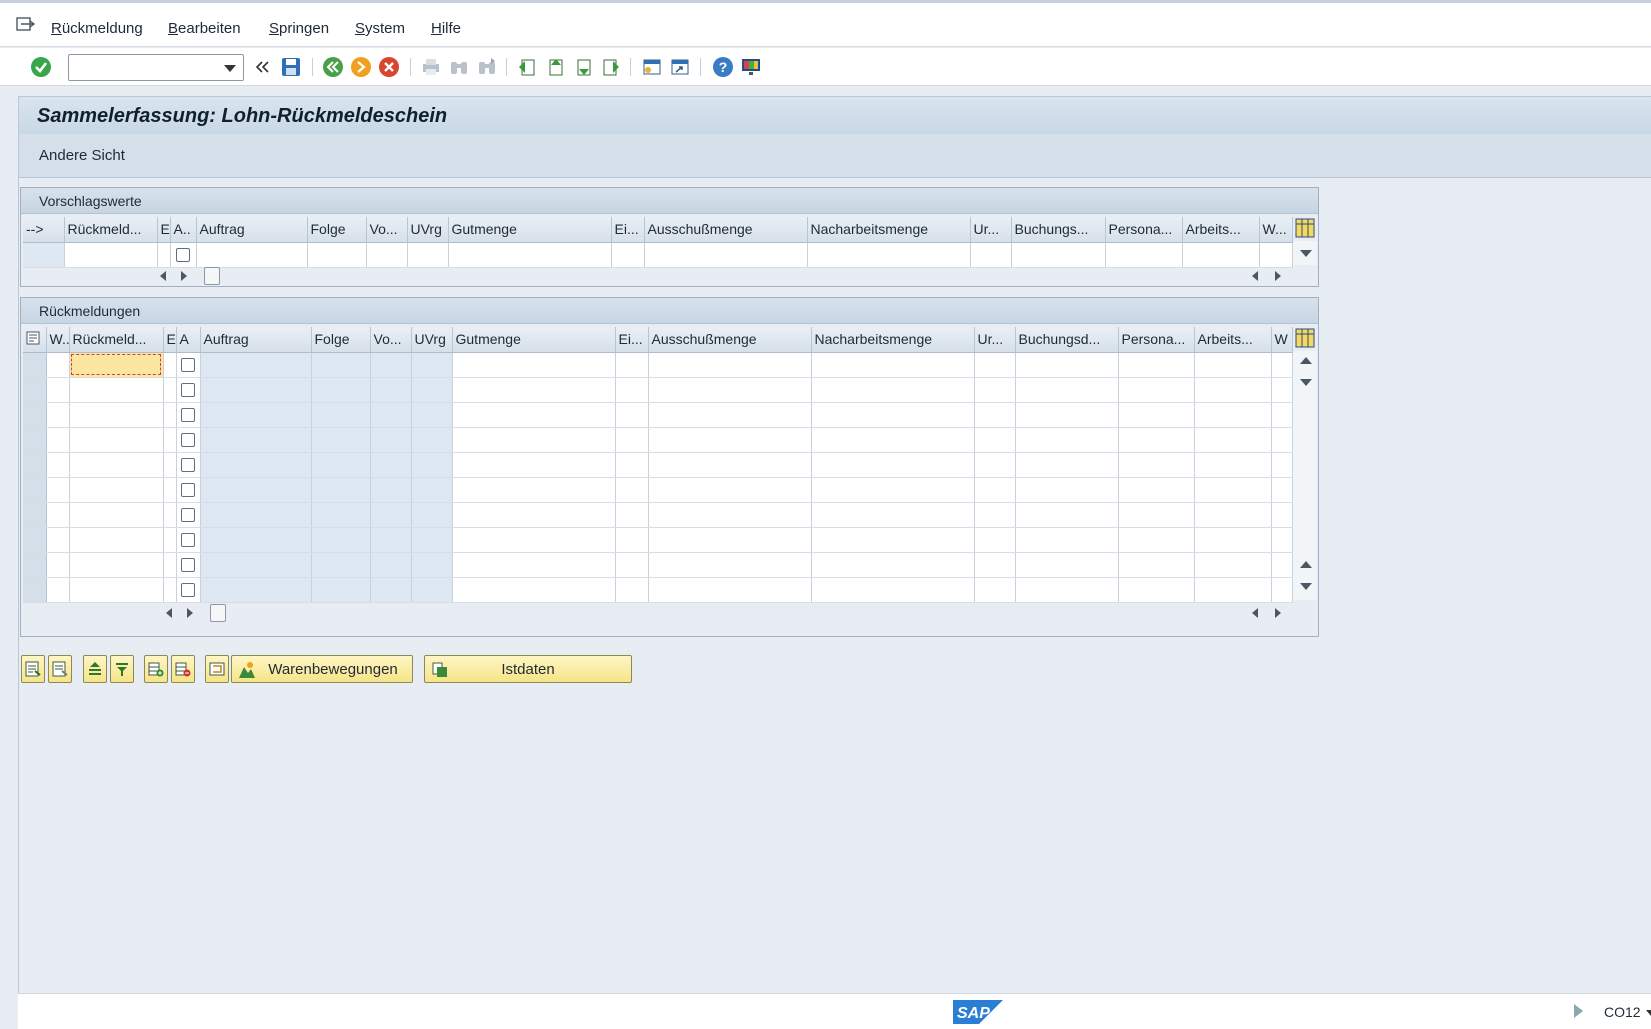  What do you see at coordinates (144, 67) in the screenshot?
I see `command-input` at bounding box center [144, 67].